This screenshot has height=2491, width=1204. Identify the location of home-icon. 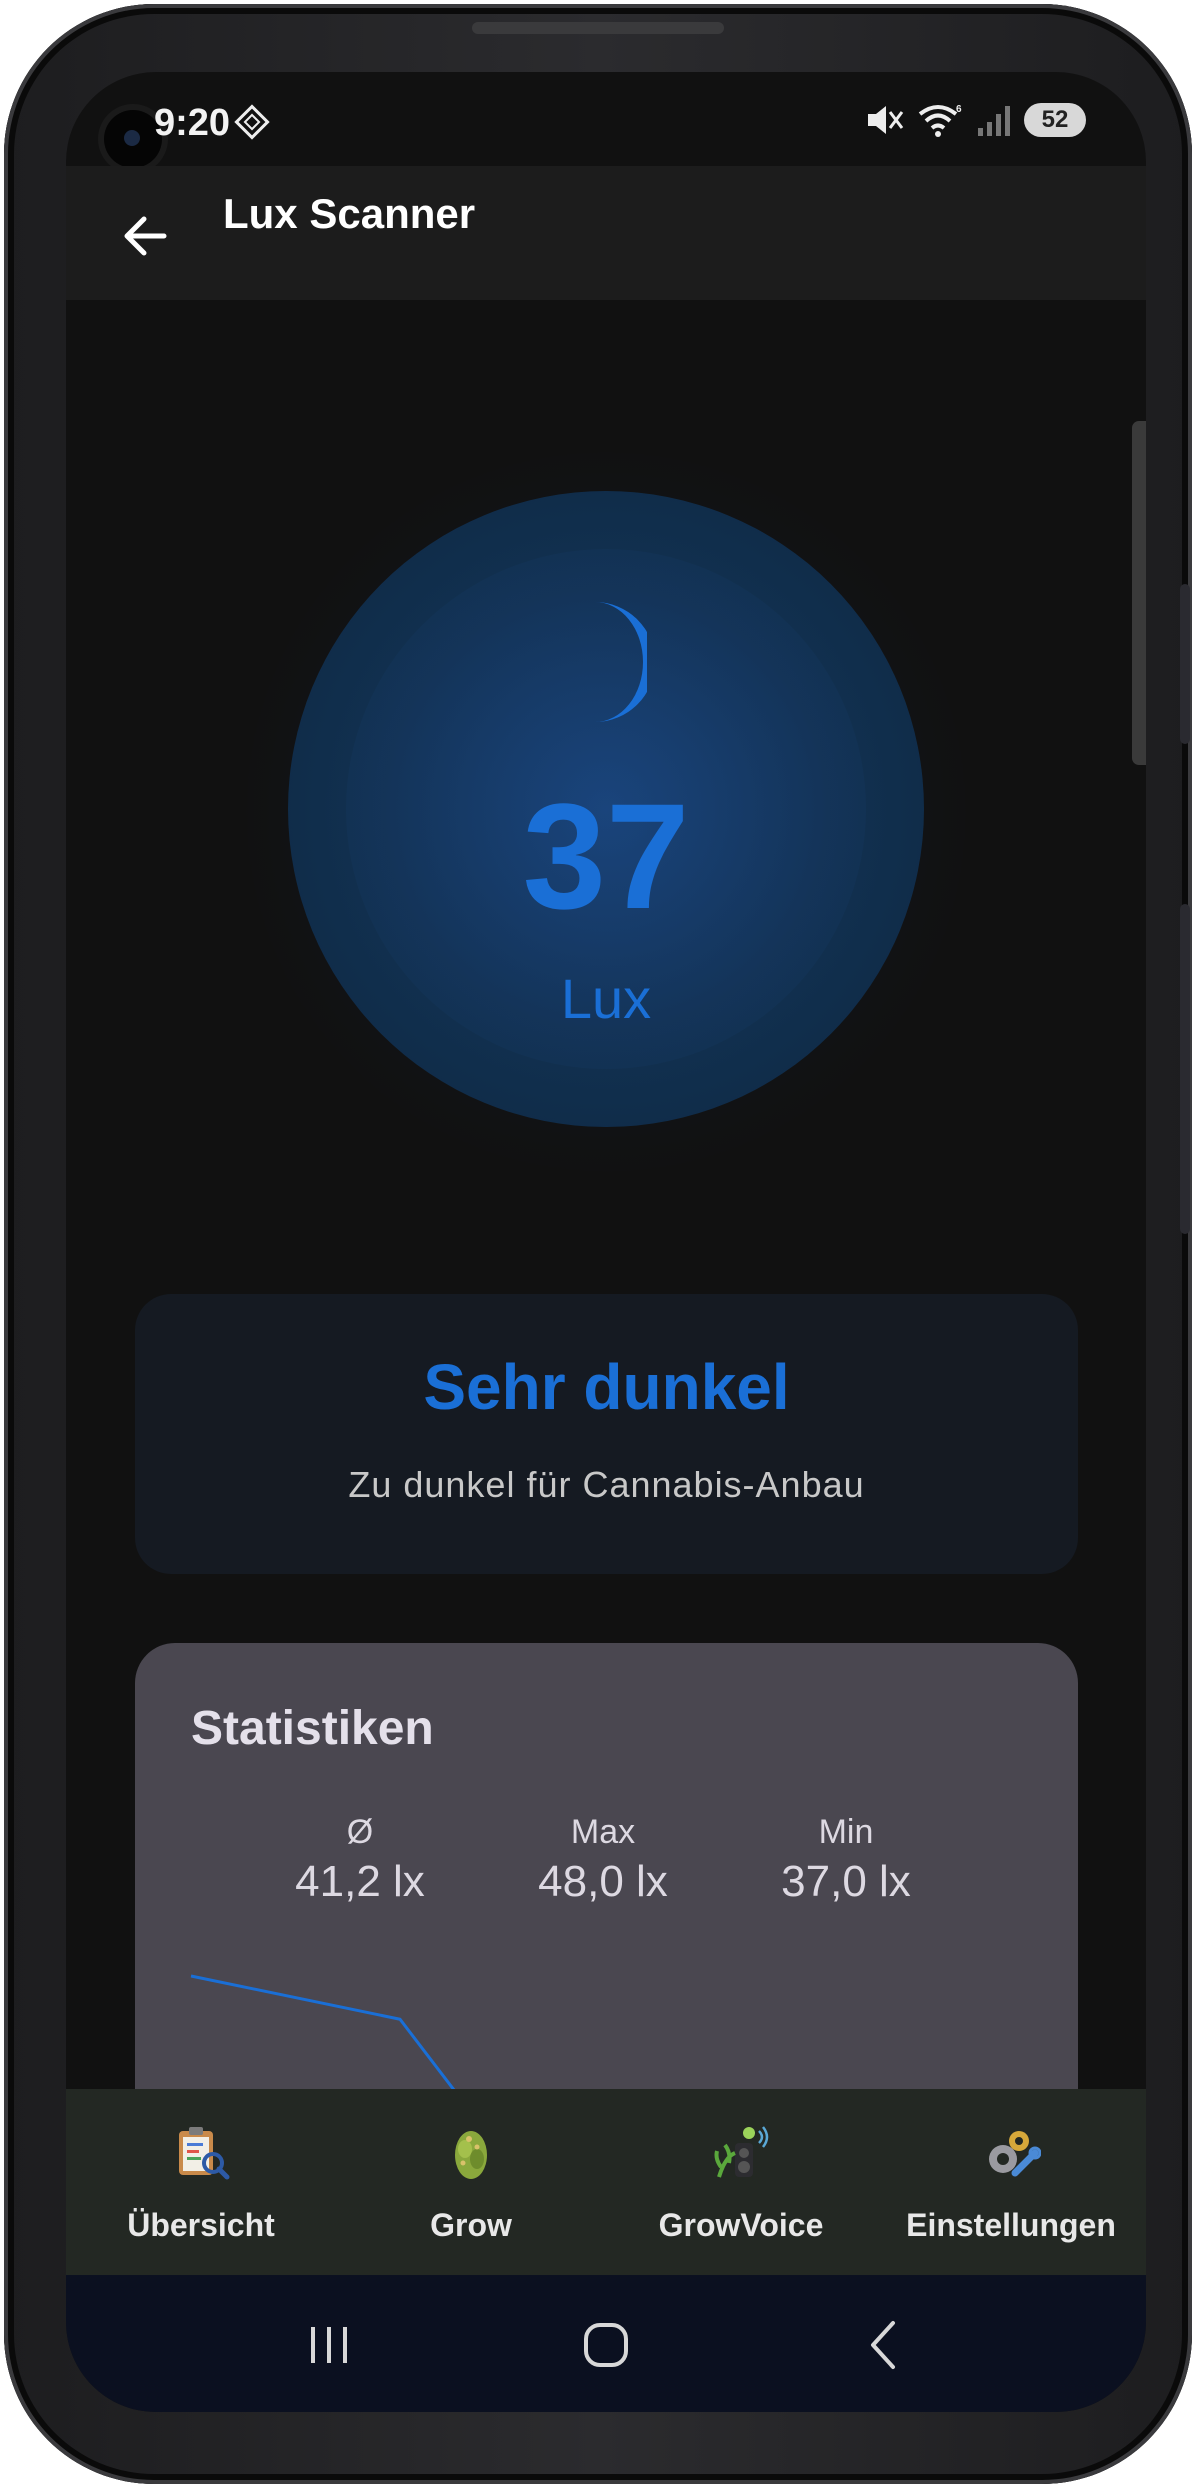
(606, 2345).